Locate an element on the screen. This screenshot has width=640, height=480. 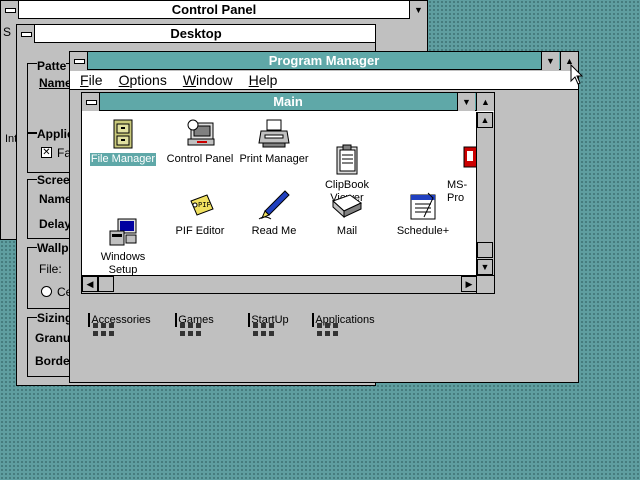
scroll-down-icon: ▼ is located at coordinates (485, 267).